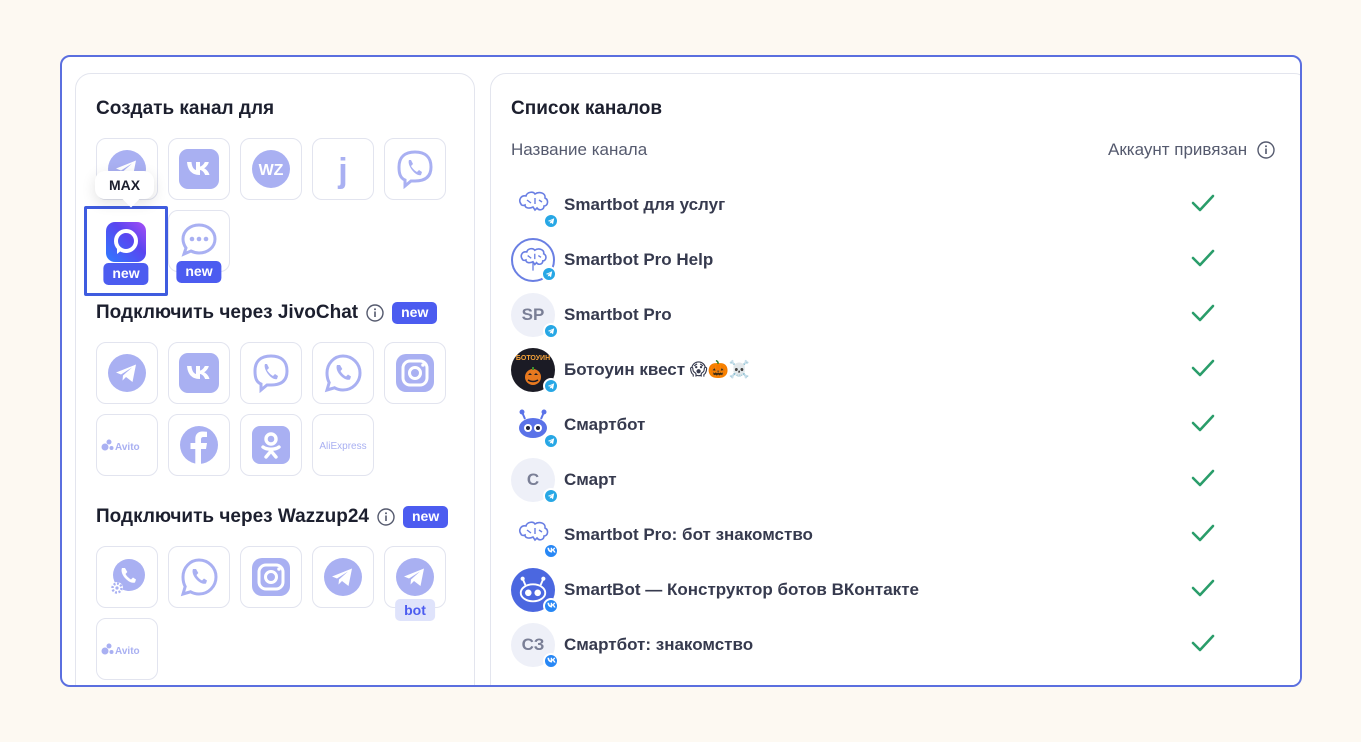 The width and height of the screenshot is (1361, 742). What do you see at coordinates (185, 108) in the screenshot?
I see `create-section-title: Создать канал для` at bounding box center [185, 108].